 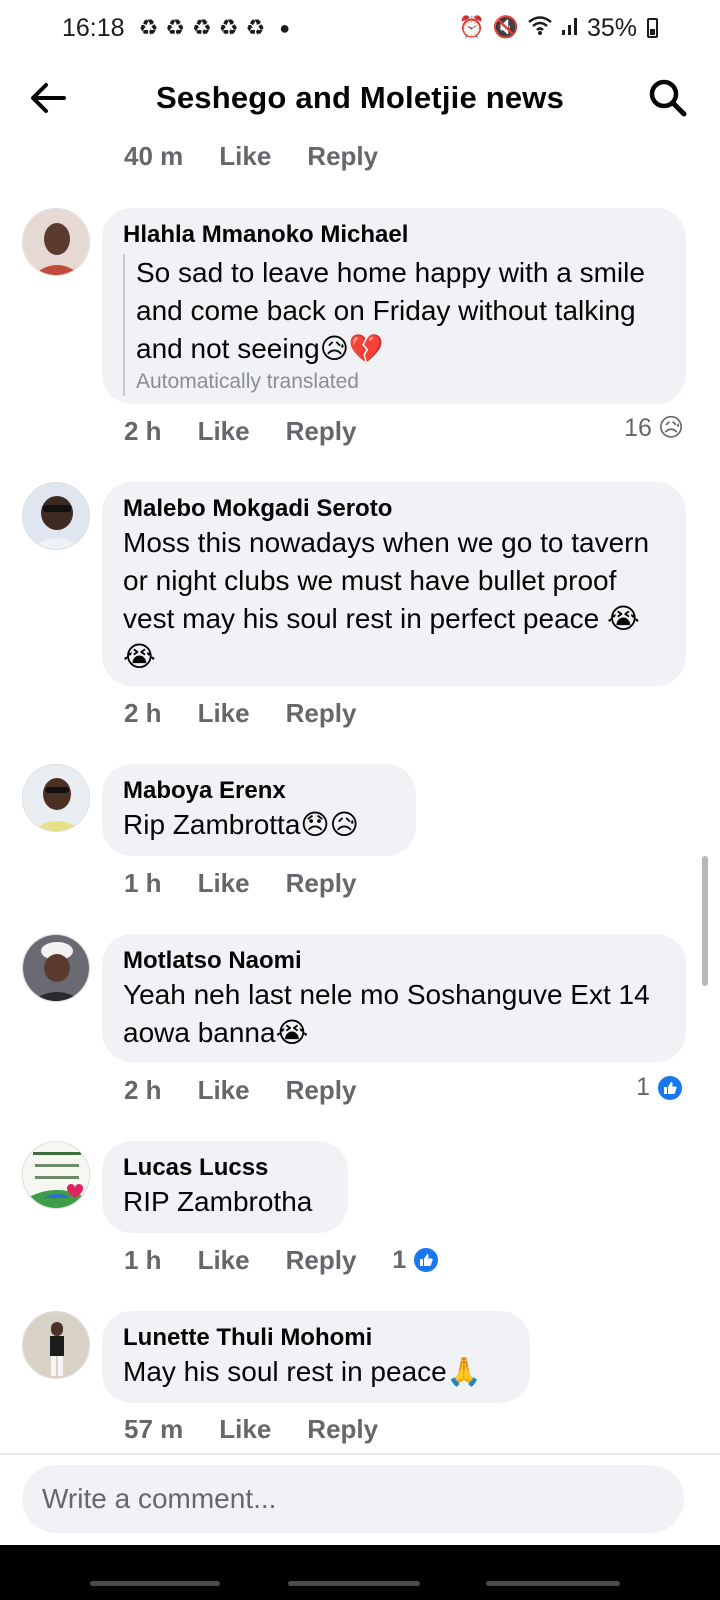 What do you see at coordinates (540, 28) in the screenshot?
I see `wifi-icon` at bounding box center [540, 28].